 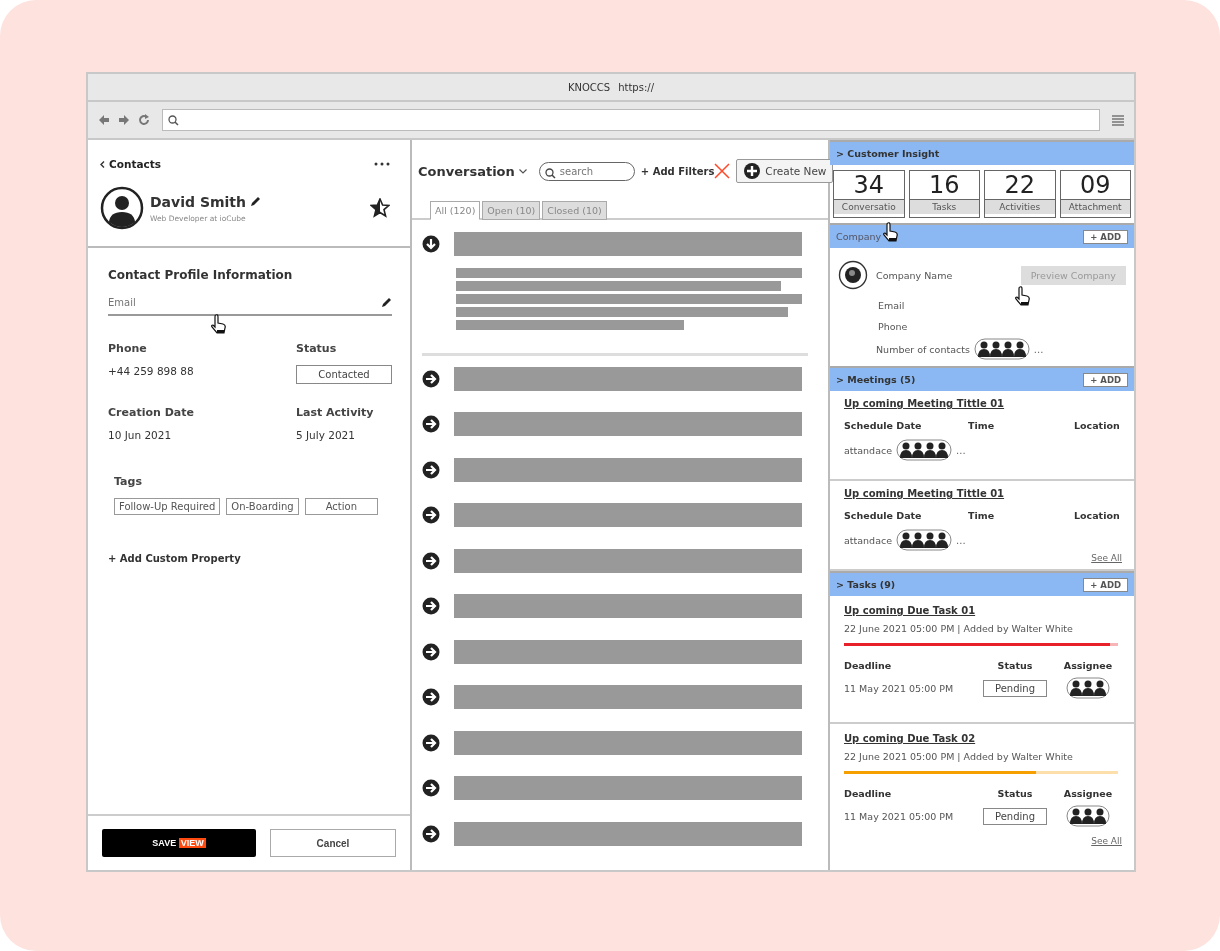 I want to click on search-icon, so click(x=173, y=120).